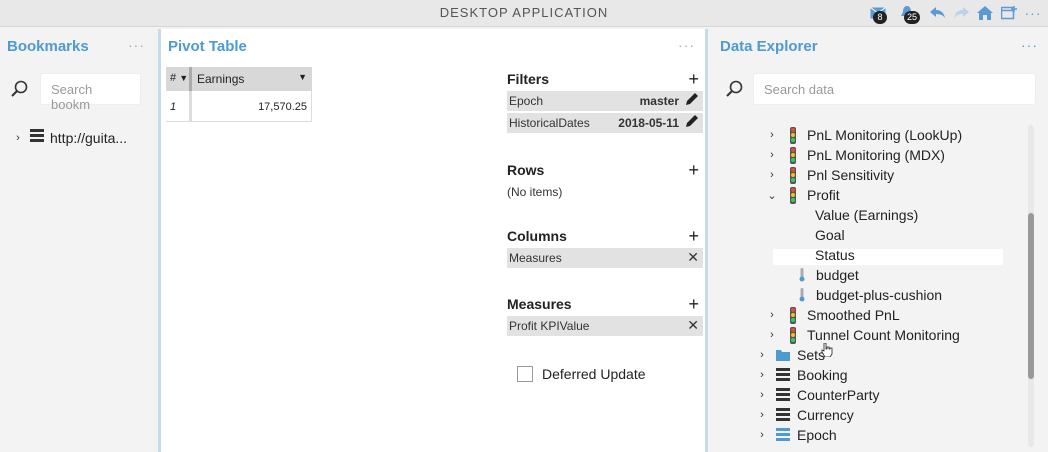  What do you see at coordinates (136, 45) in the screenshot?
I see `bookmarks-menu-icon: ···` at bounding box center [136, 45].